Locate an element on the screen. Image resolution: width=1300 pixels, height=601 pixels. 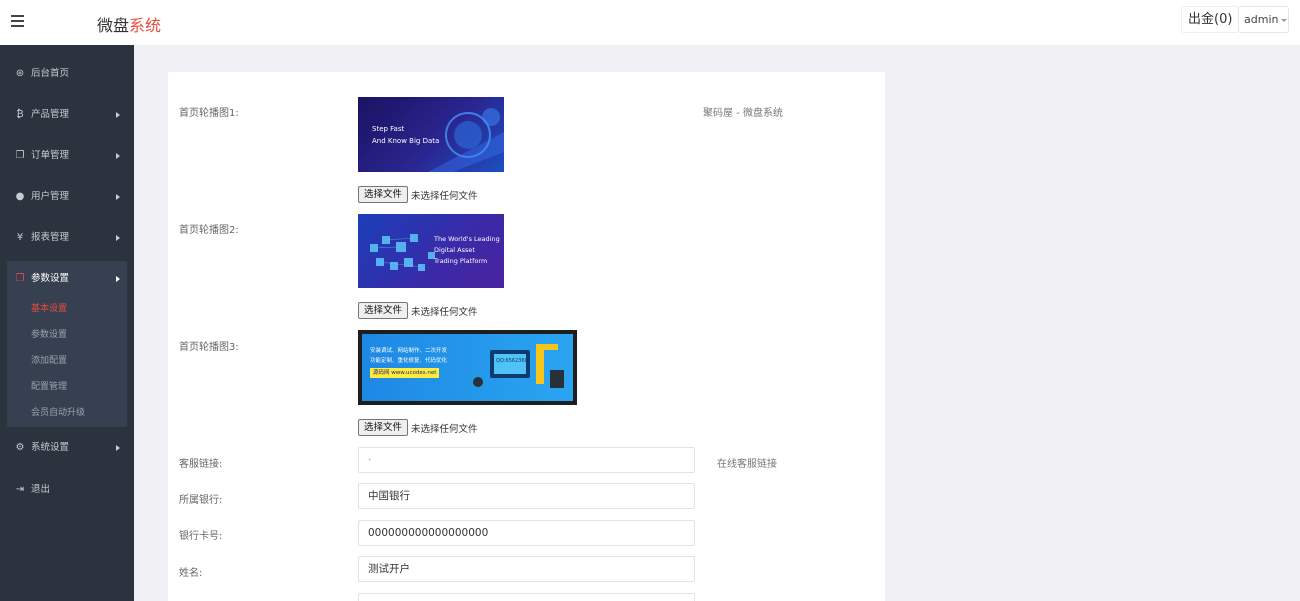
sidebar-item-label: 参数设置 is located at coordinates (50, 278).